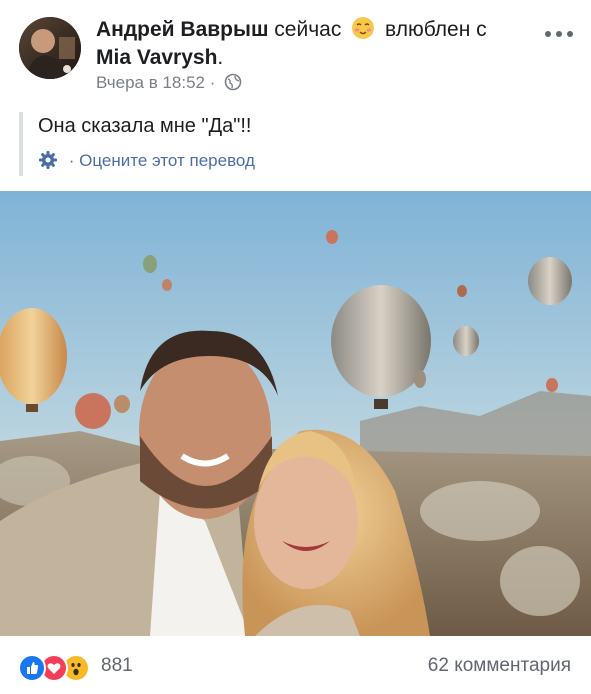 This screenshot has width=591, height=694. What do you see at coordinates (145, 126) in the screenshot?
I see `post-text: Она сказала мне "Да"!!` at bounding box center [145, 126].